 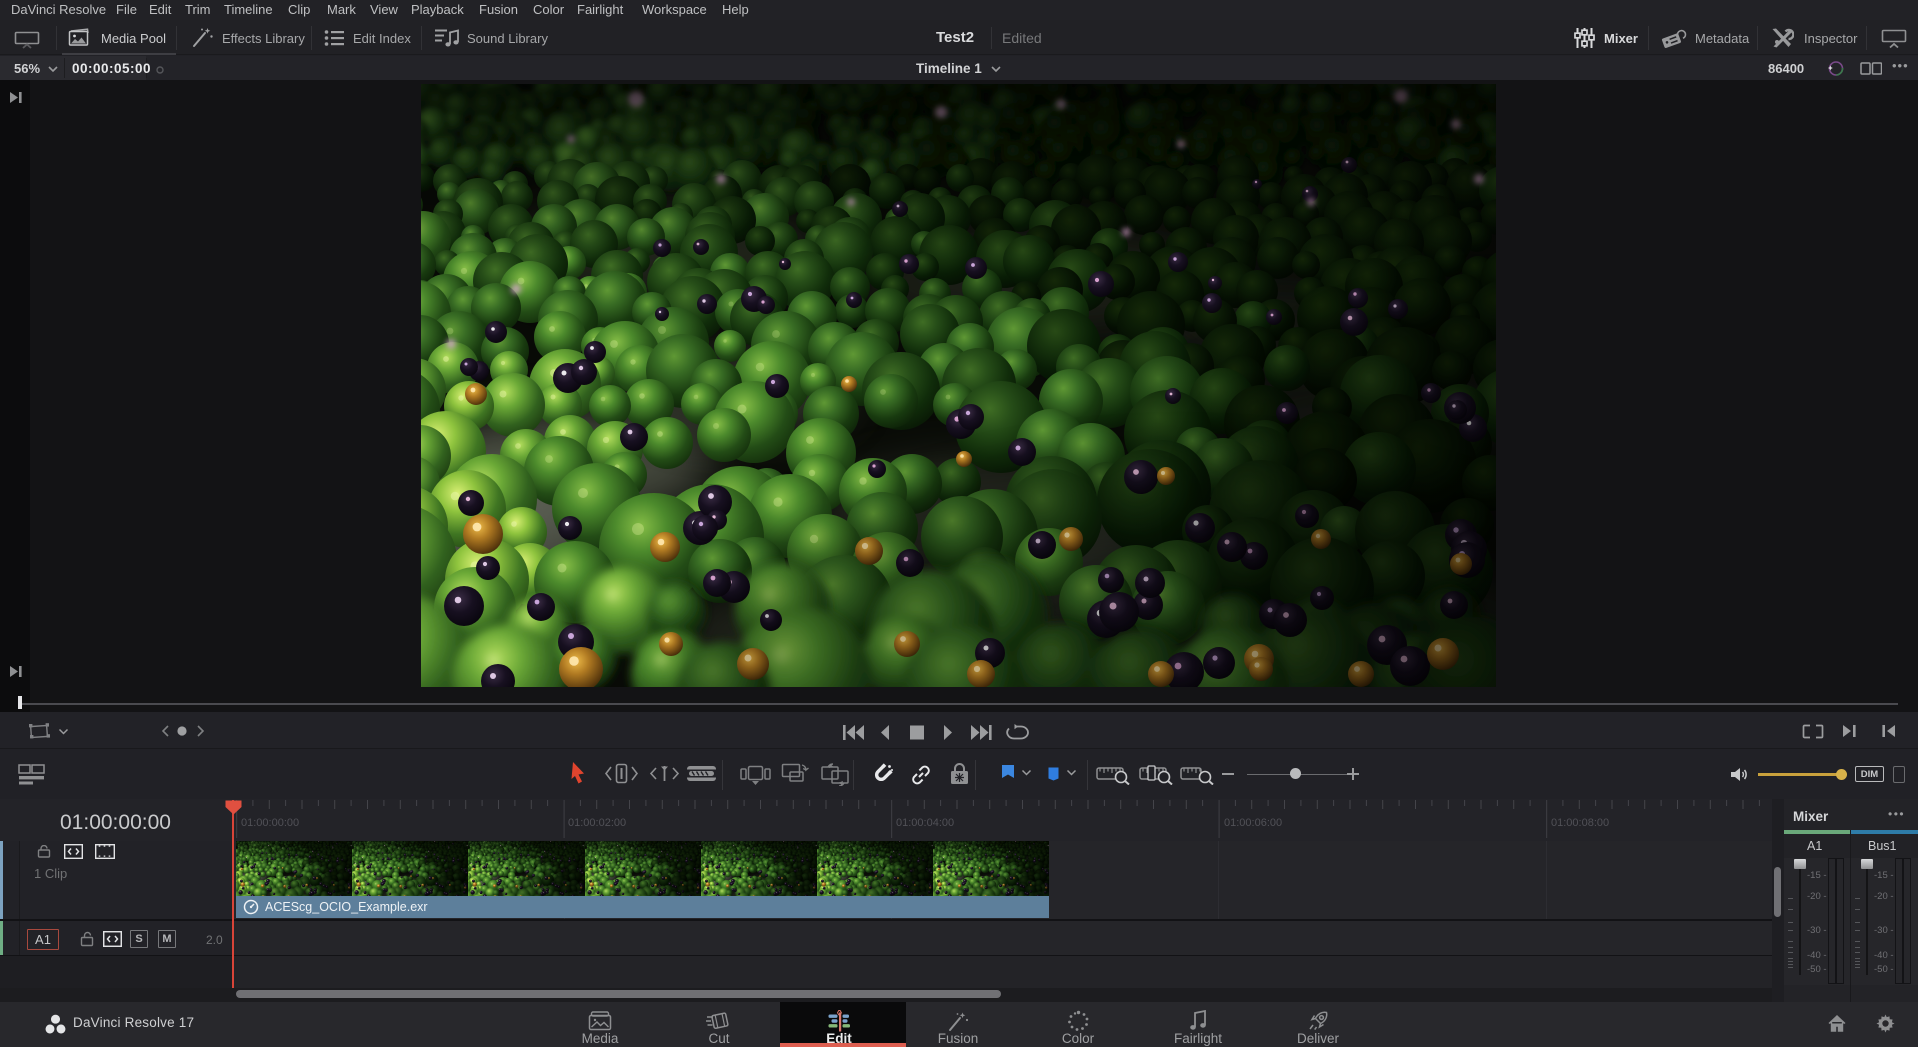 What do you see at coordinates (1253, 823) in the screenshot?
I see `svg-text: 01:00:06:00` at bounding box center [1253, 823].